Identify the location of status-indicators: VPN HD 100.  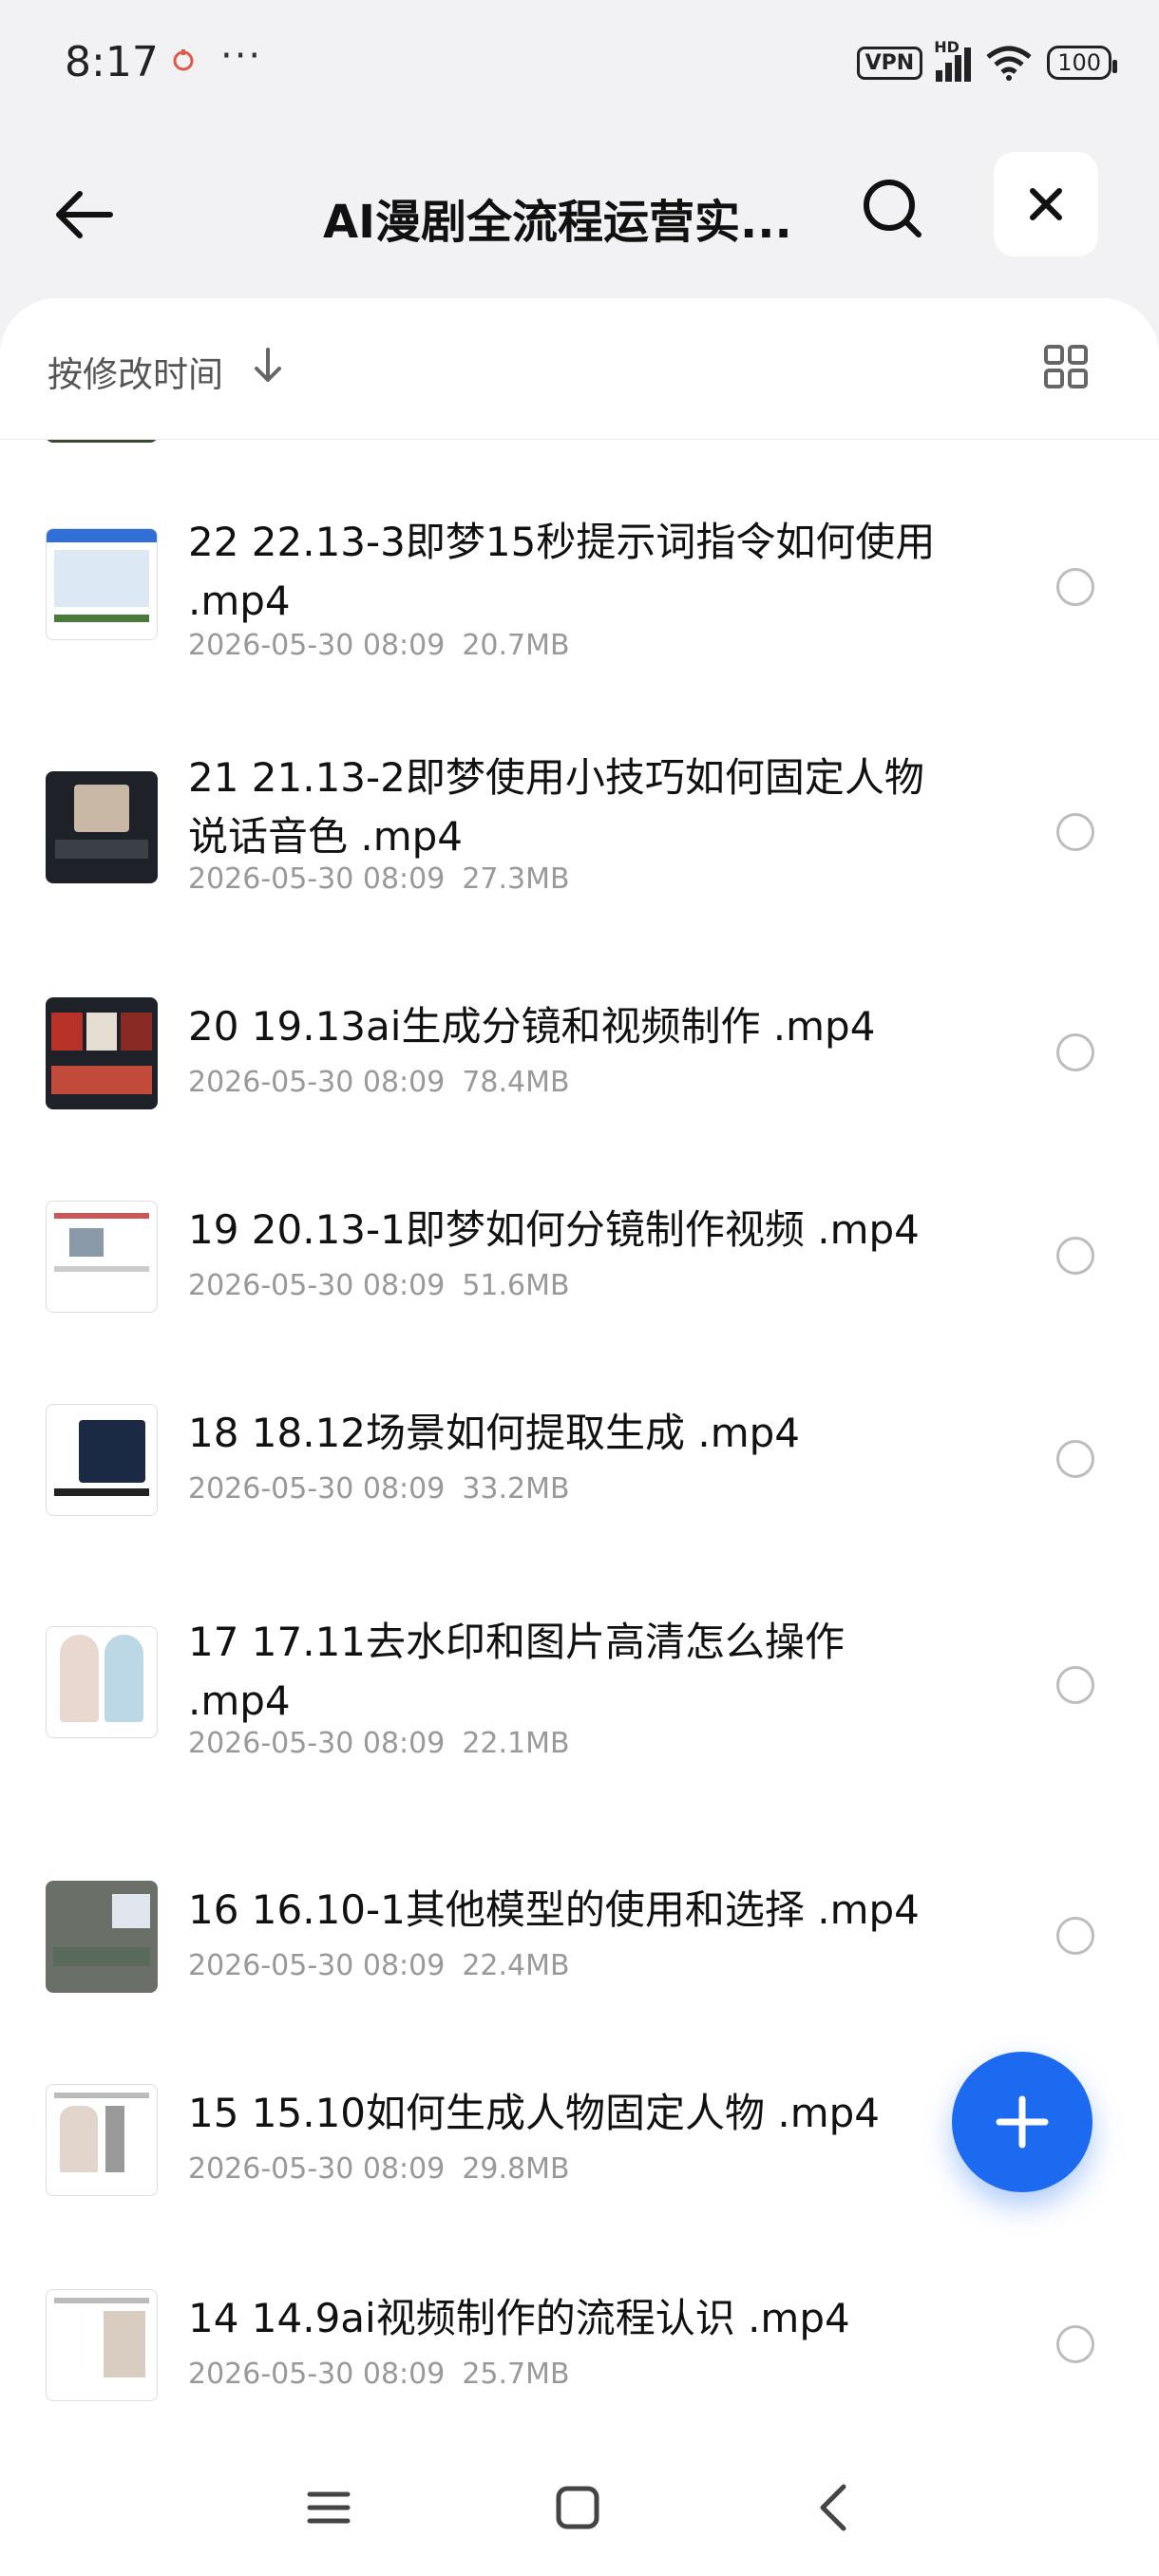
(986, 60).